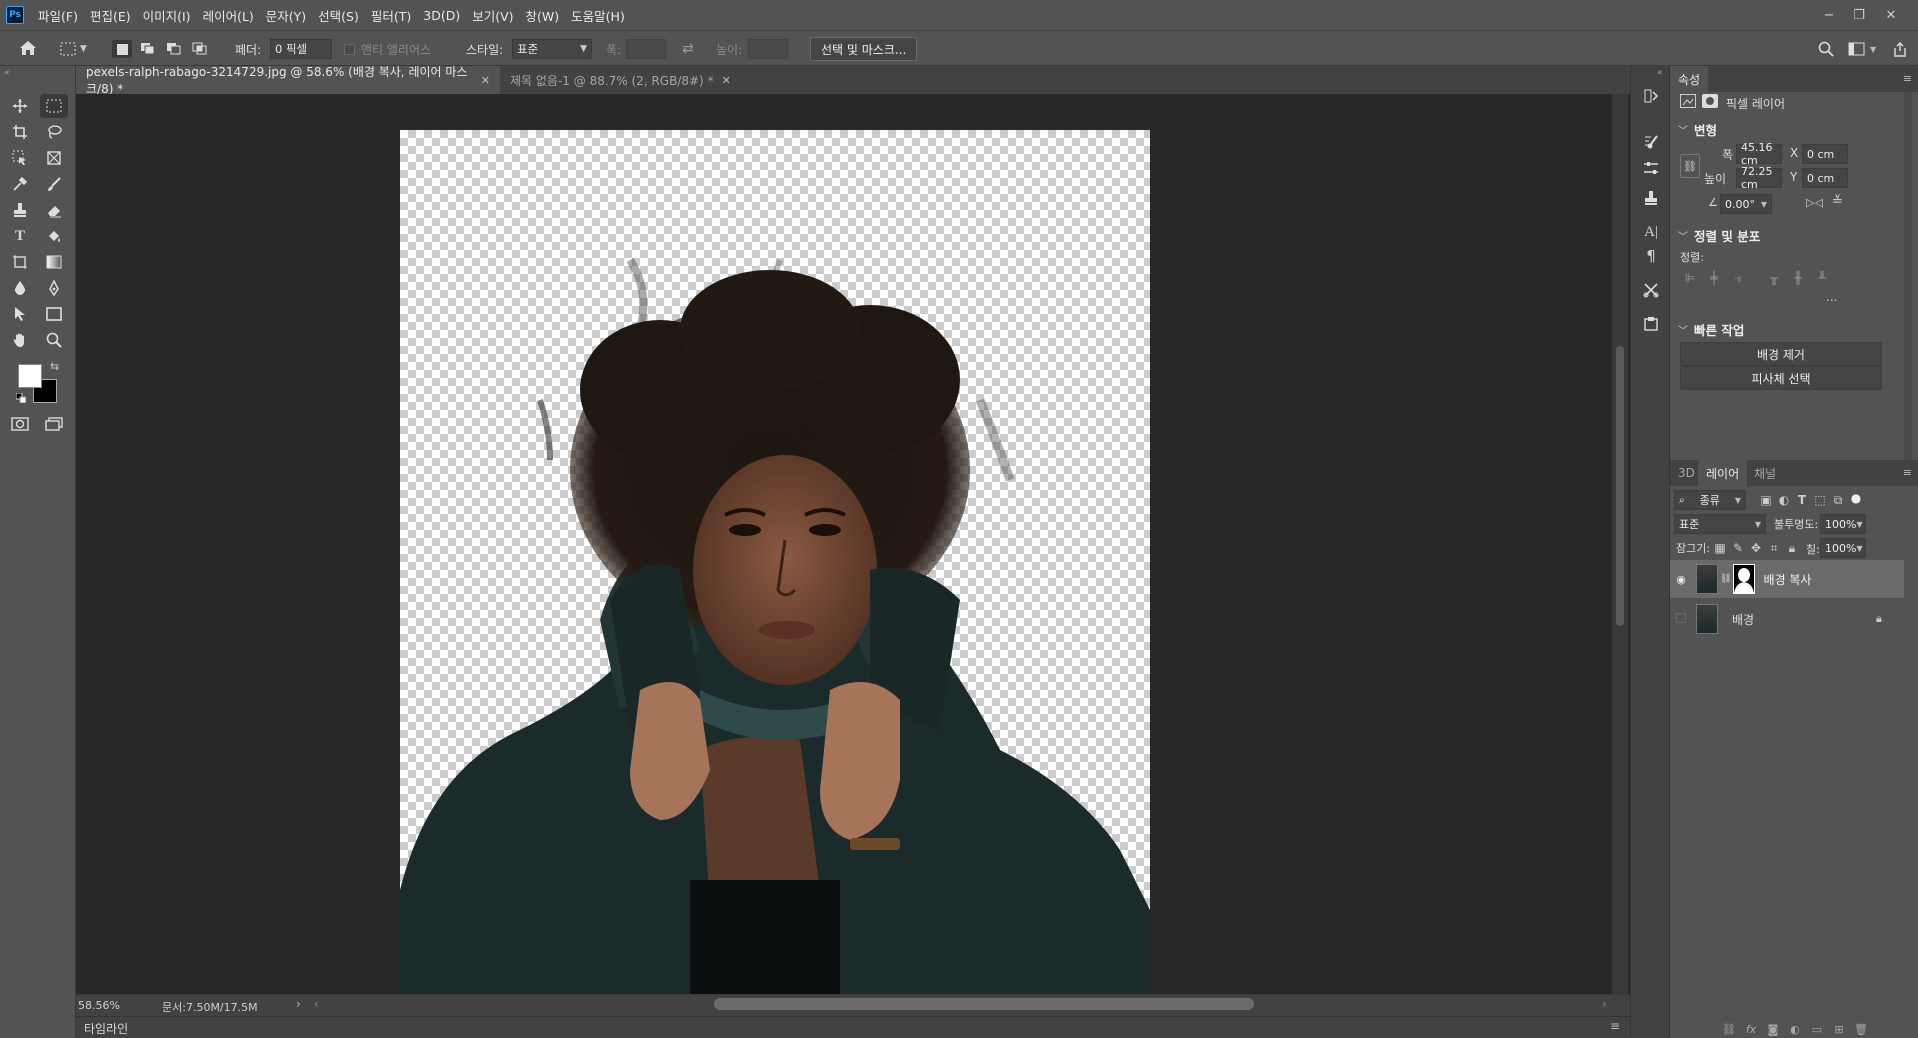 This screenshot has height=1038, width=1918. I want to click on status-menu-icon: ›, so click(298, 1004).